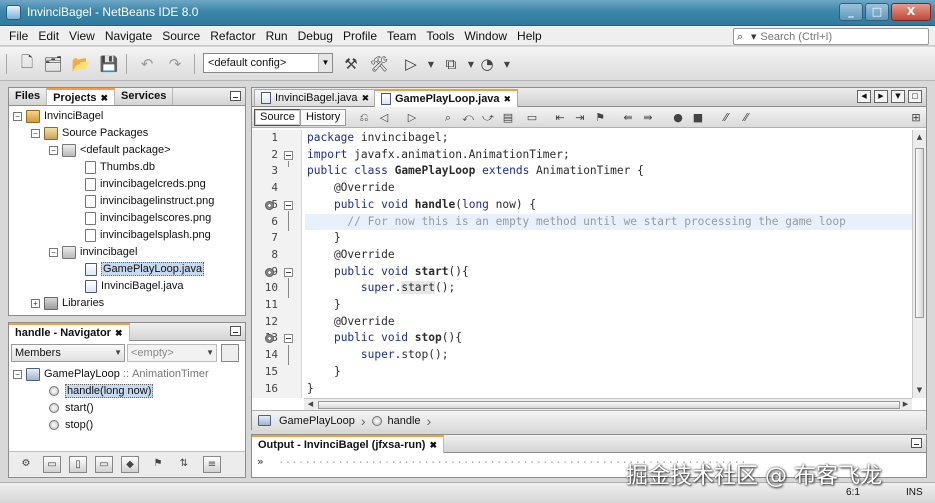  I want to click on tab-output: Output - InvinciBagel (jfxsa-run) ✖, so click(348, 444).